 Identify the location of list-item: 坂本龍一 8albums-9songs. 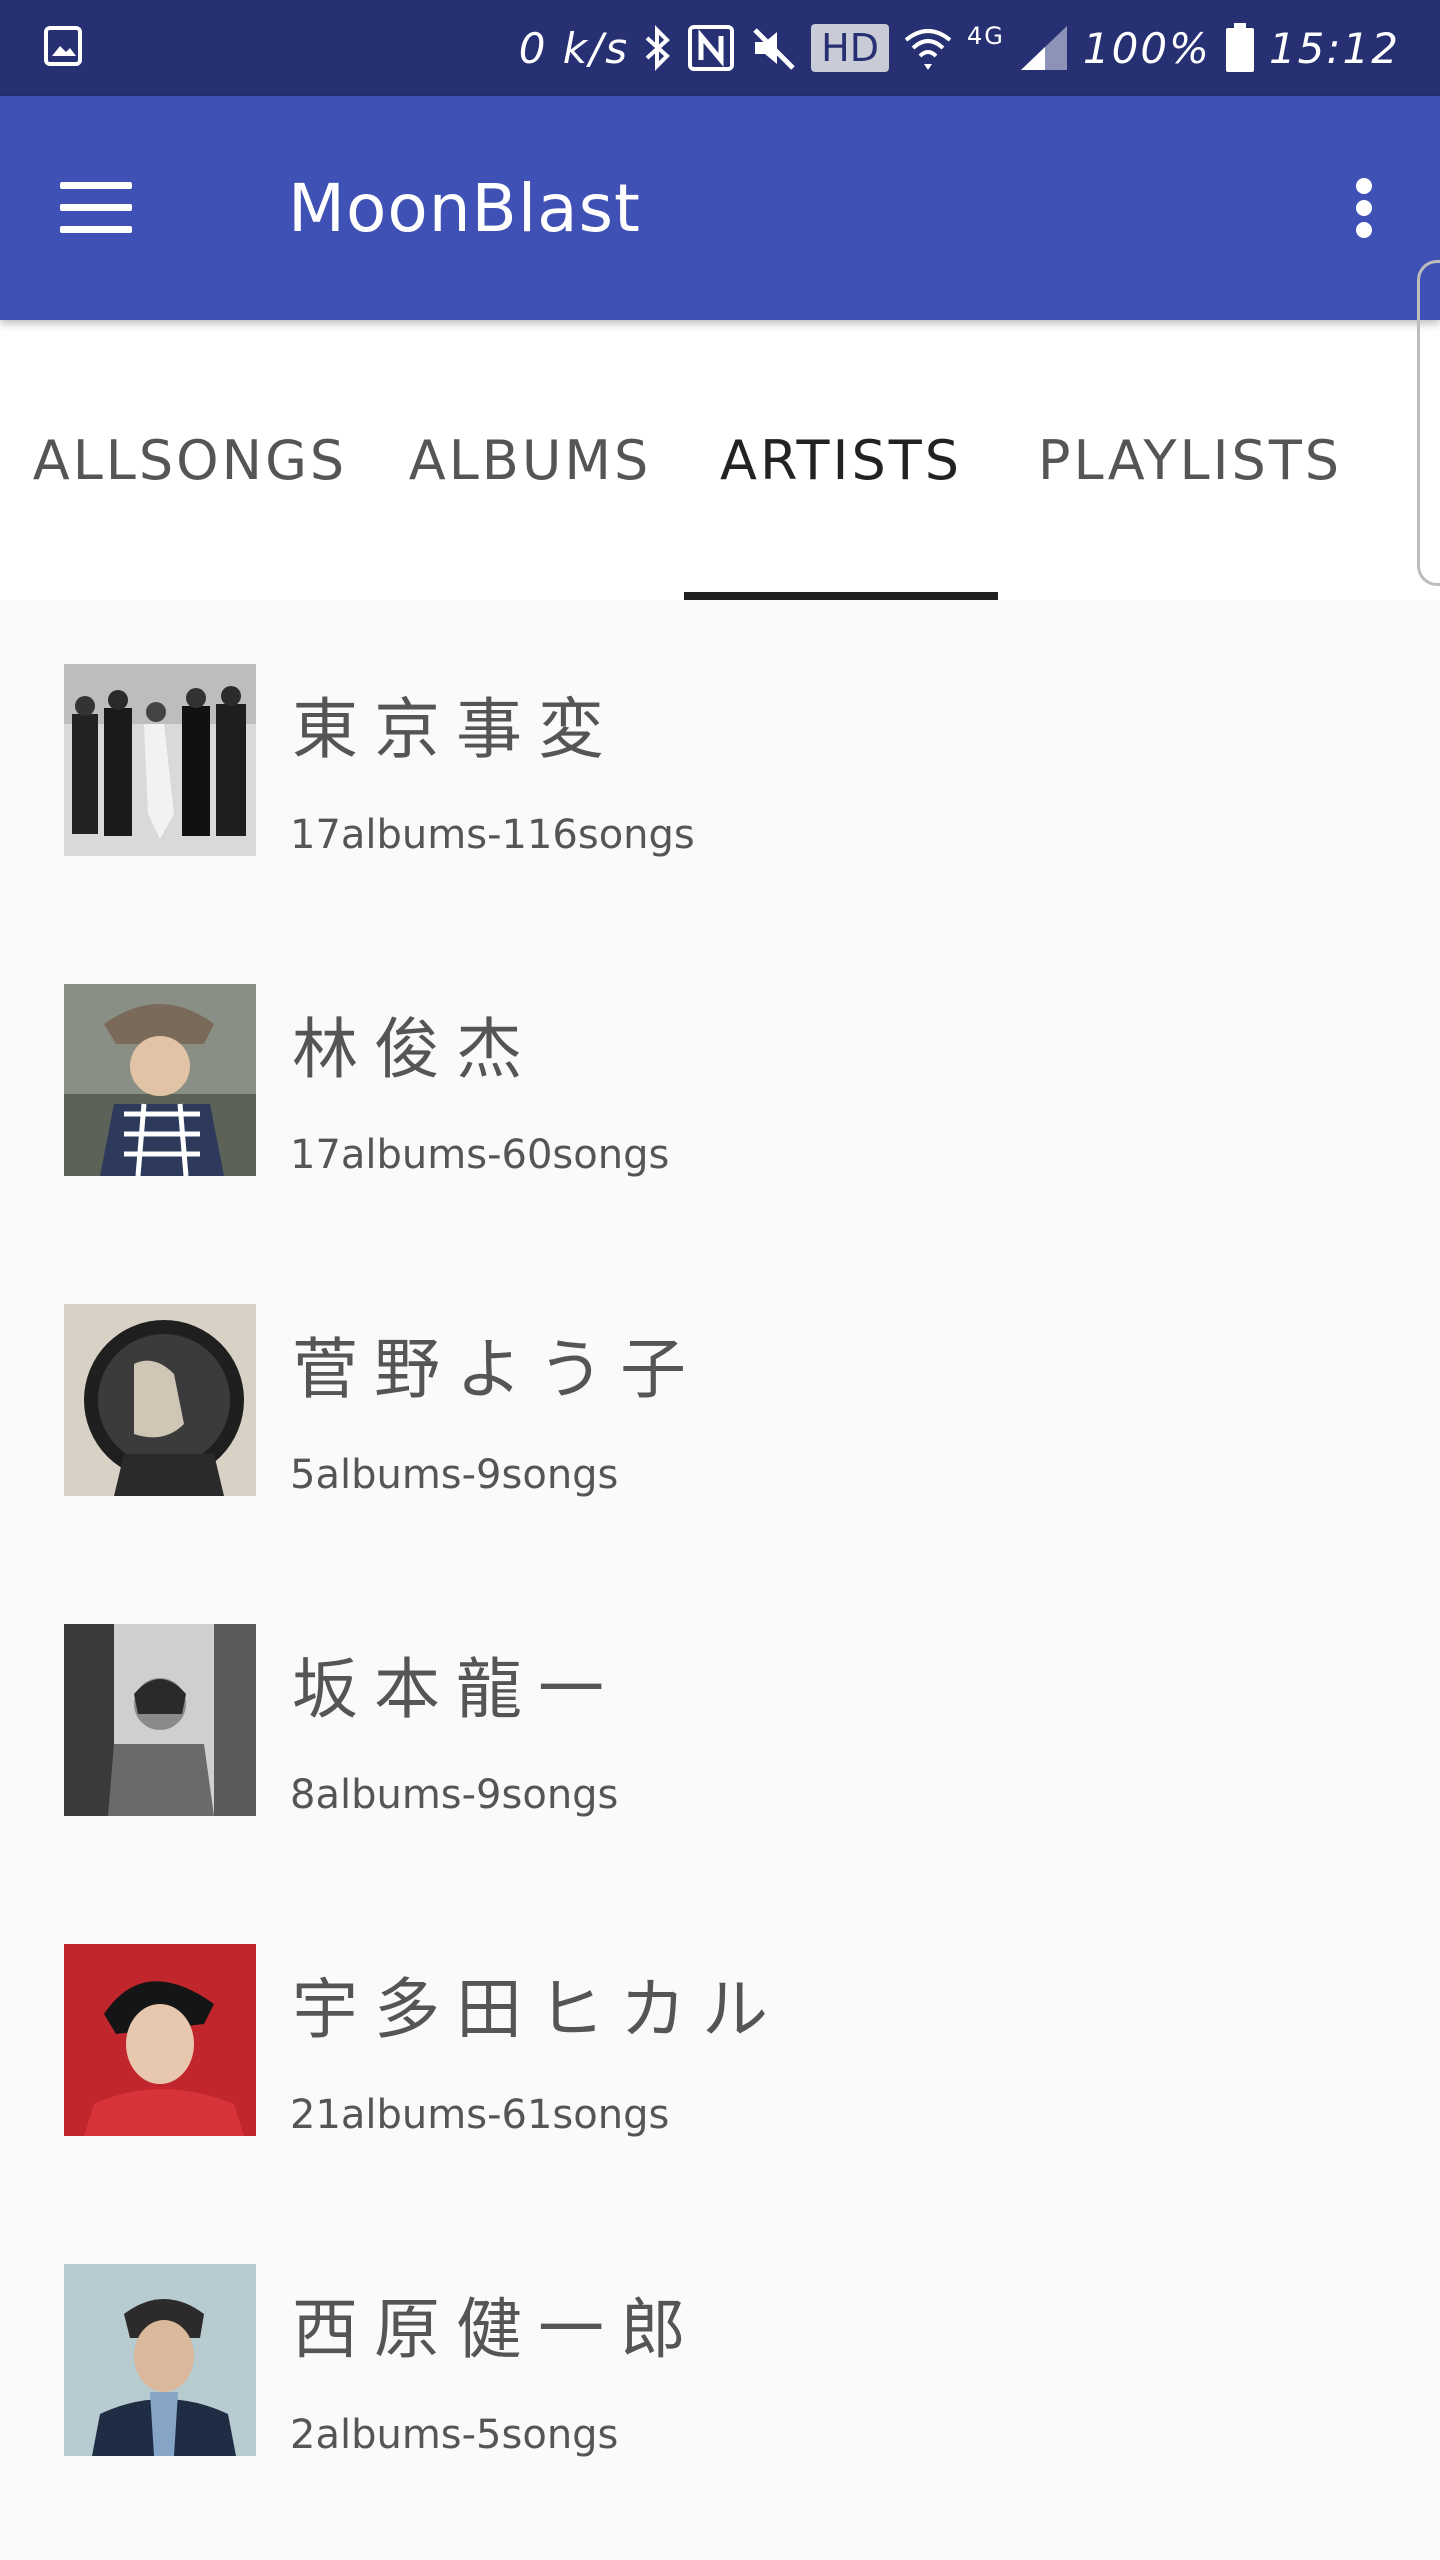
(720, 1720).